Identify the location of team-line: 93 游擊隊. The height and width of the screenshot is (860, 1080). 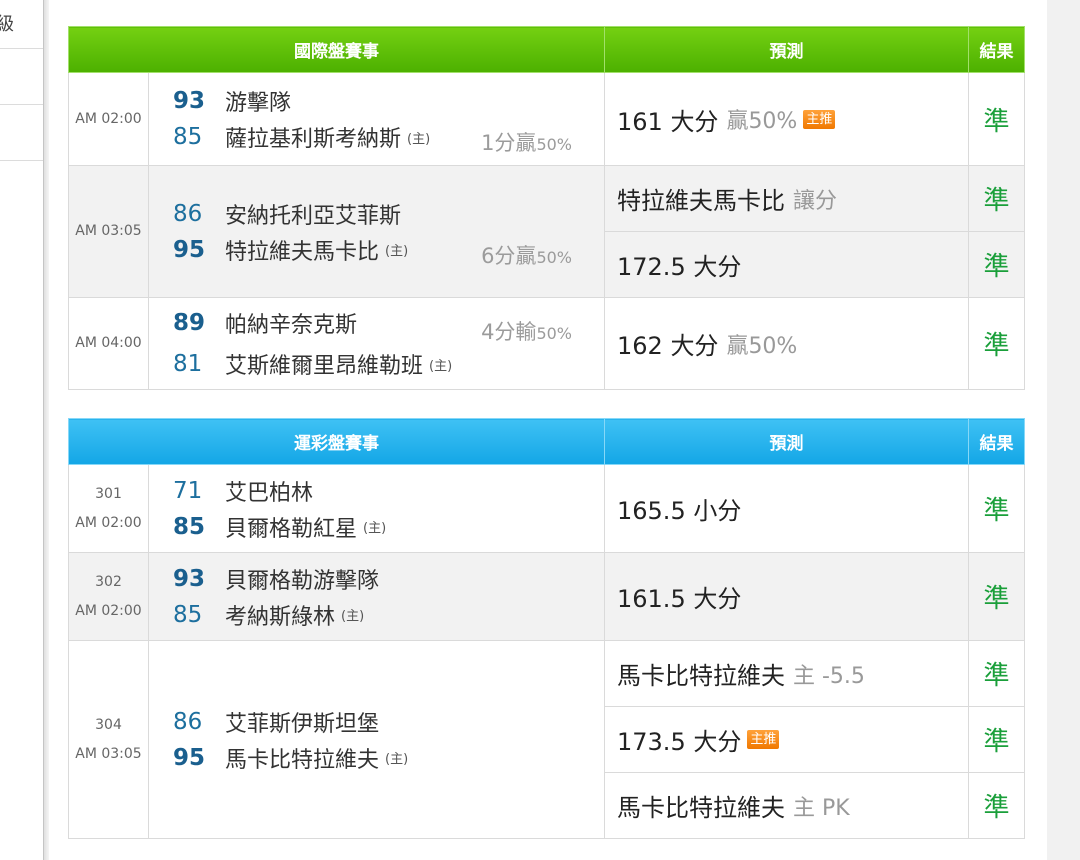
(376, 101).